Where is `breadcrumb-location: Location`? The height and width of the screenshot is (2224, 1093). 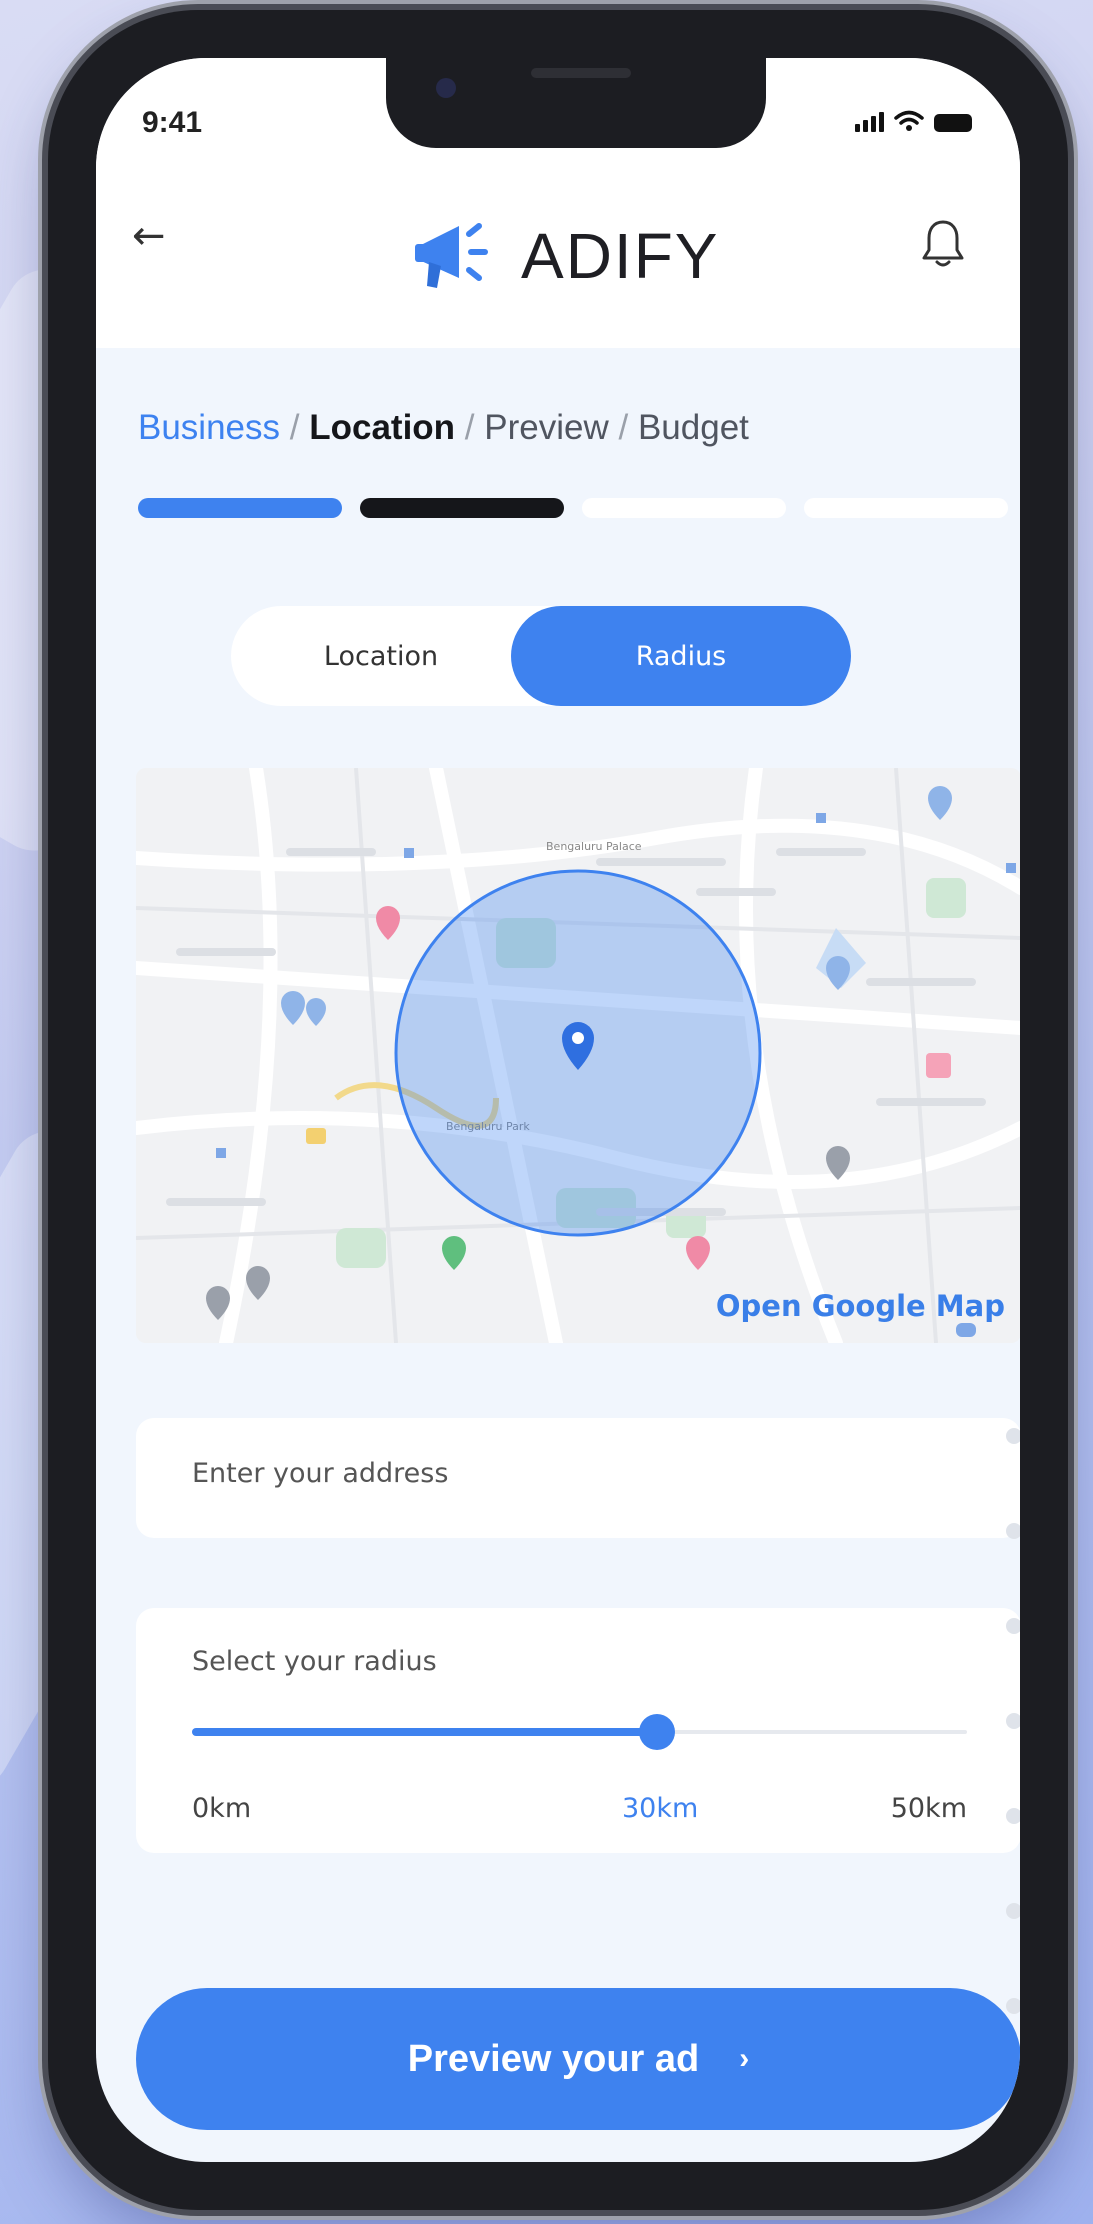 breadcrumb-location: Location is located at coordinates (382, 427).